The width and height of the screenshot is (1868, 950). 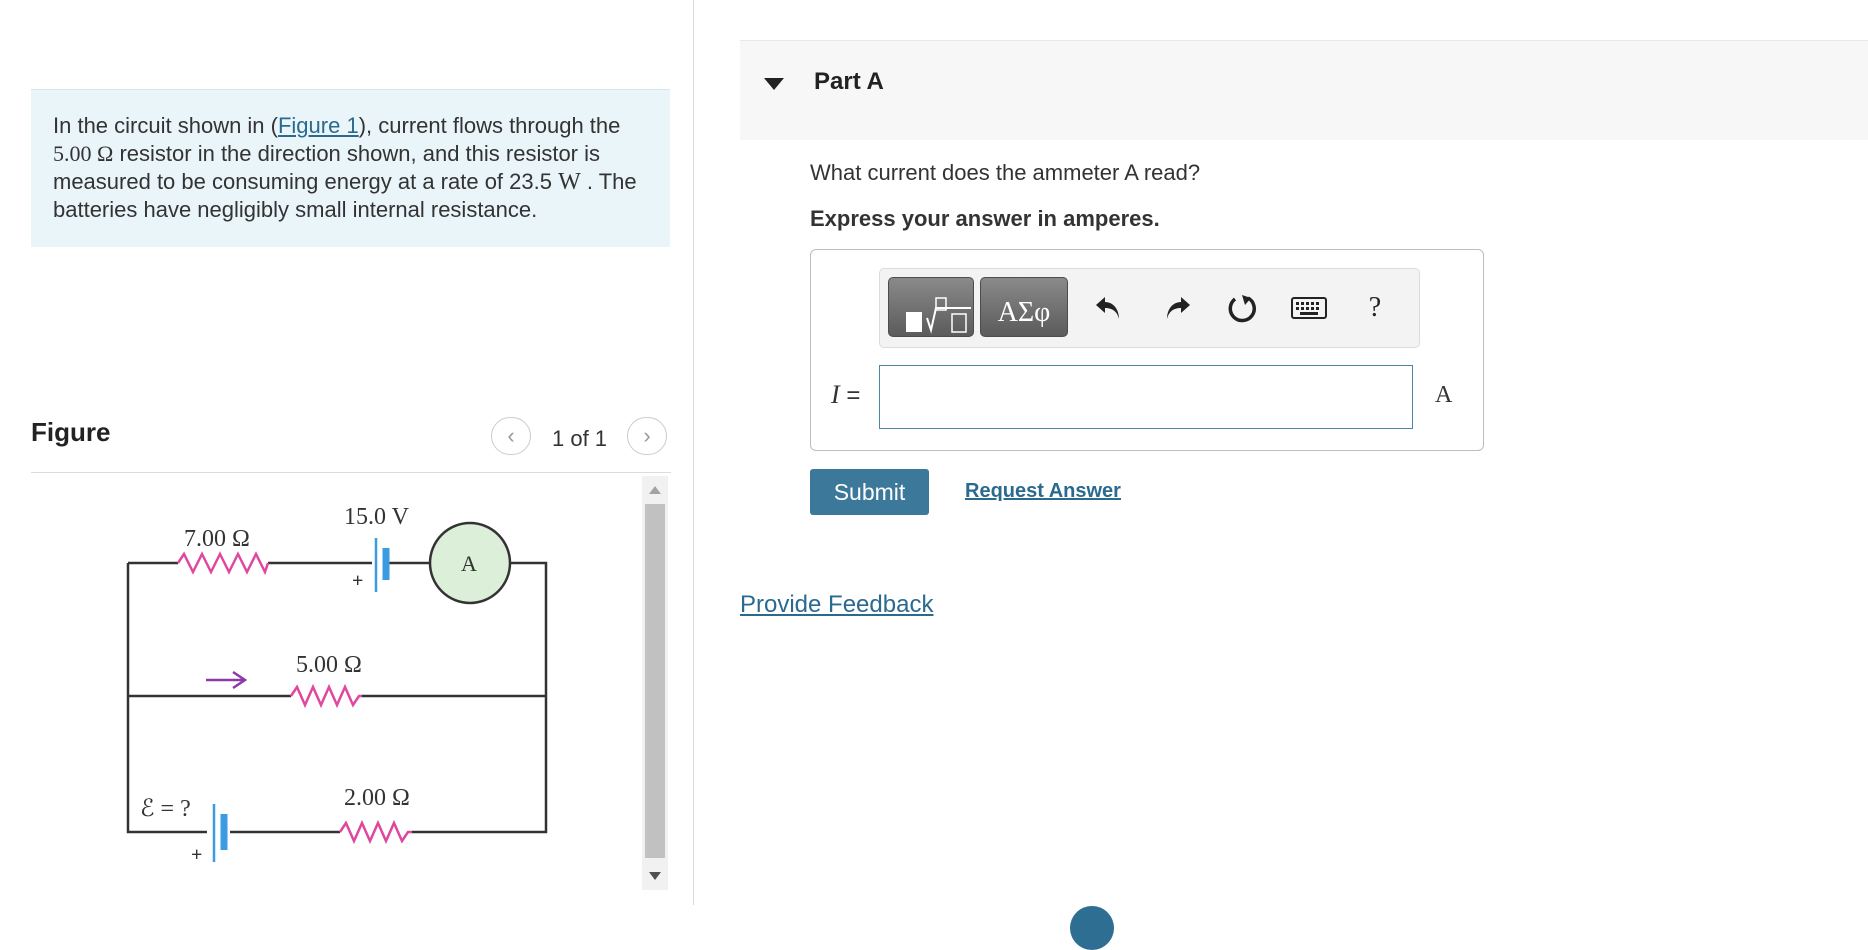 What do you see at coordinates (375, 832) in the screenshot?
I see `resistor-2-ohm` at bounding box center [375, 832].